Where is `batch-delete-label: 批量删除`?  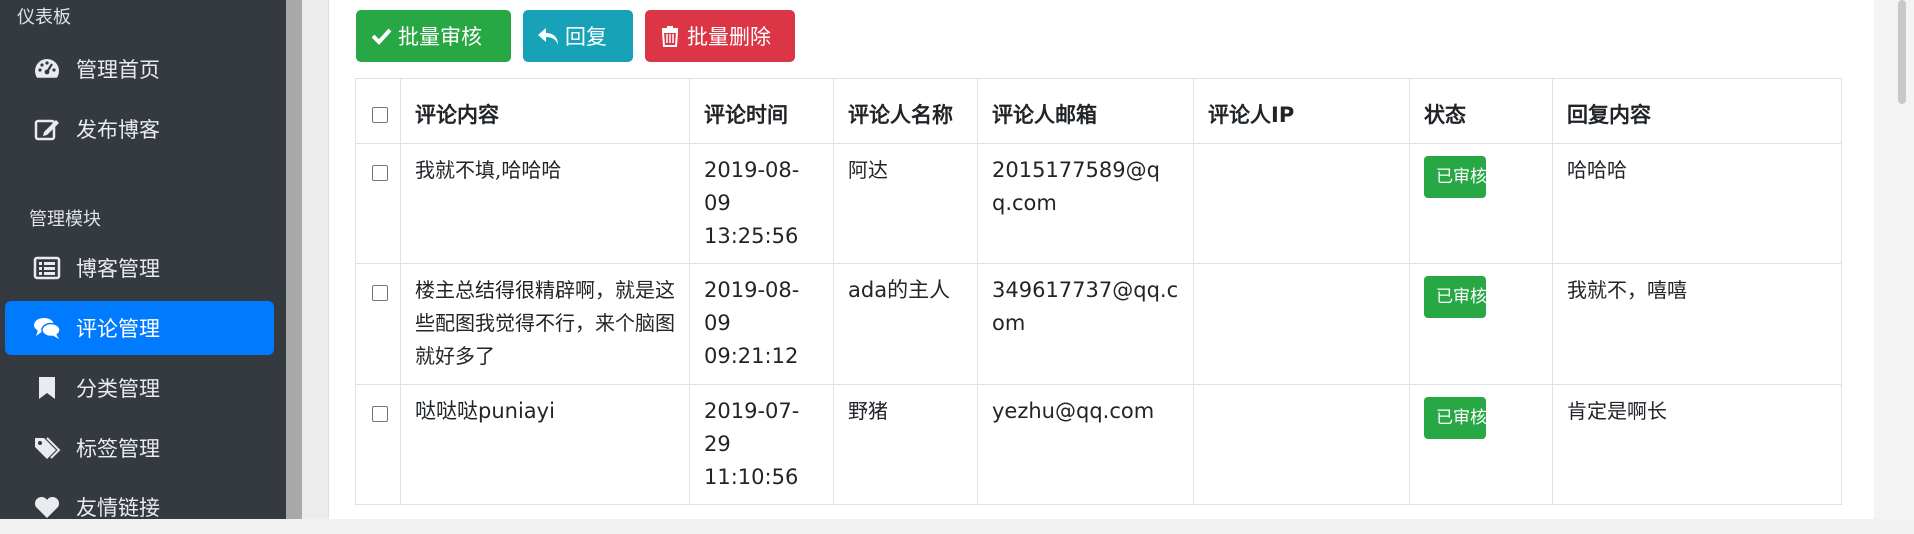 batch-delete-label: 批量删除 is located at coordinates (729, 37).